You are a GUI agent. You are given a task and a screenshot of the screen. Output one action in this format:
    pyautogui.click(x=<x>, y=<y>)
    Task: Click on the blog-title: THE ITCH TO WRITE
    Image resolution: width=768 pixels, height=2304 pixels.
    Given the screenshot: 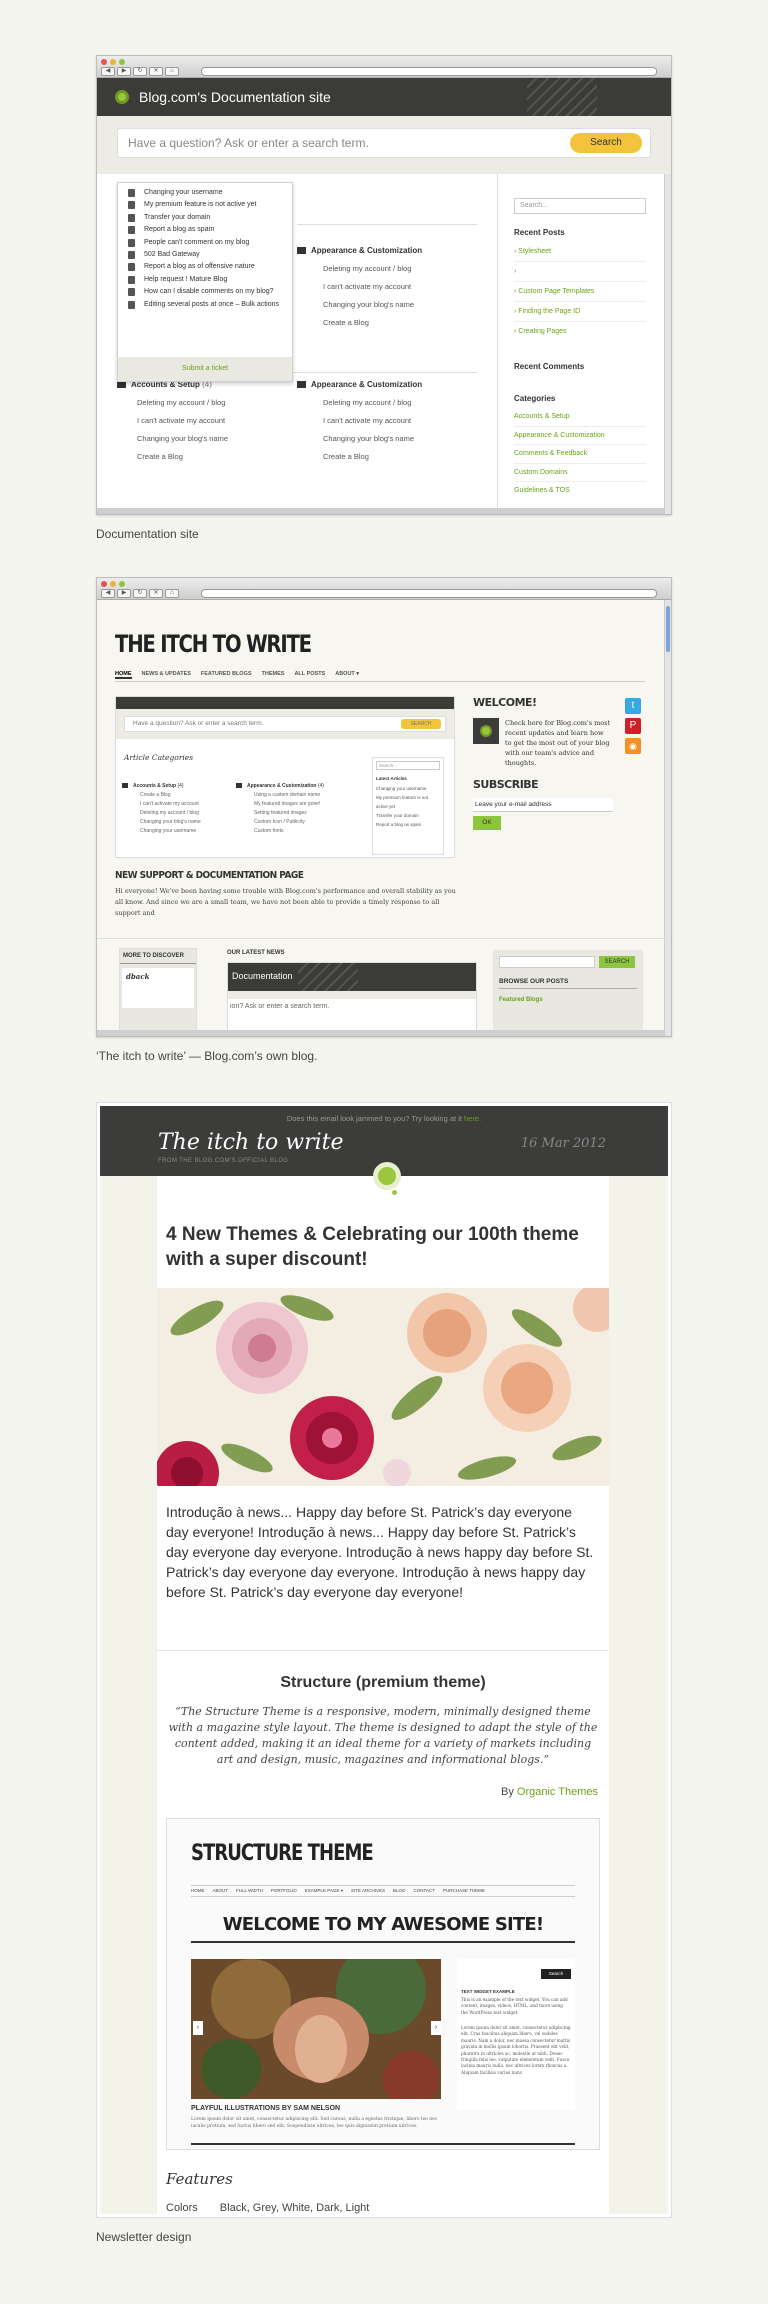 What is the action you would take?
    pyautogui.click(x=213, y=644)
    